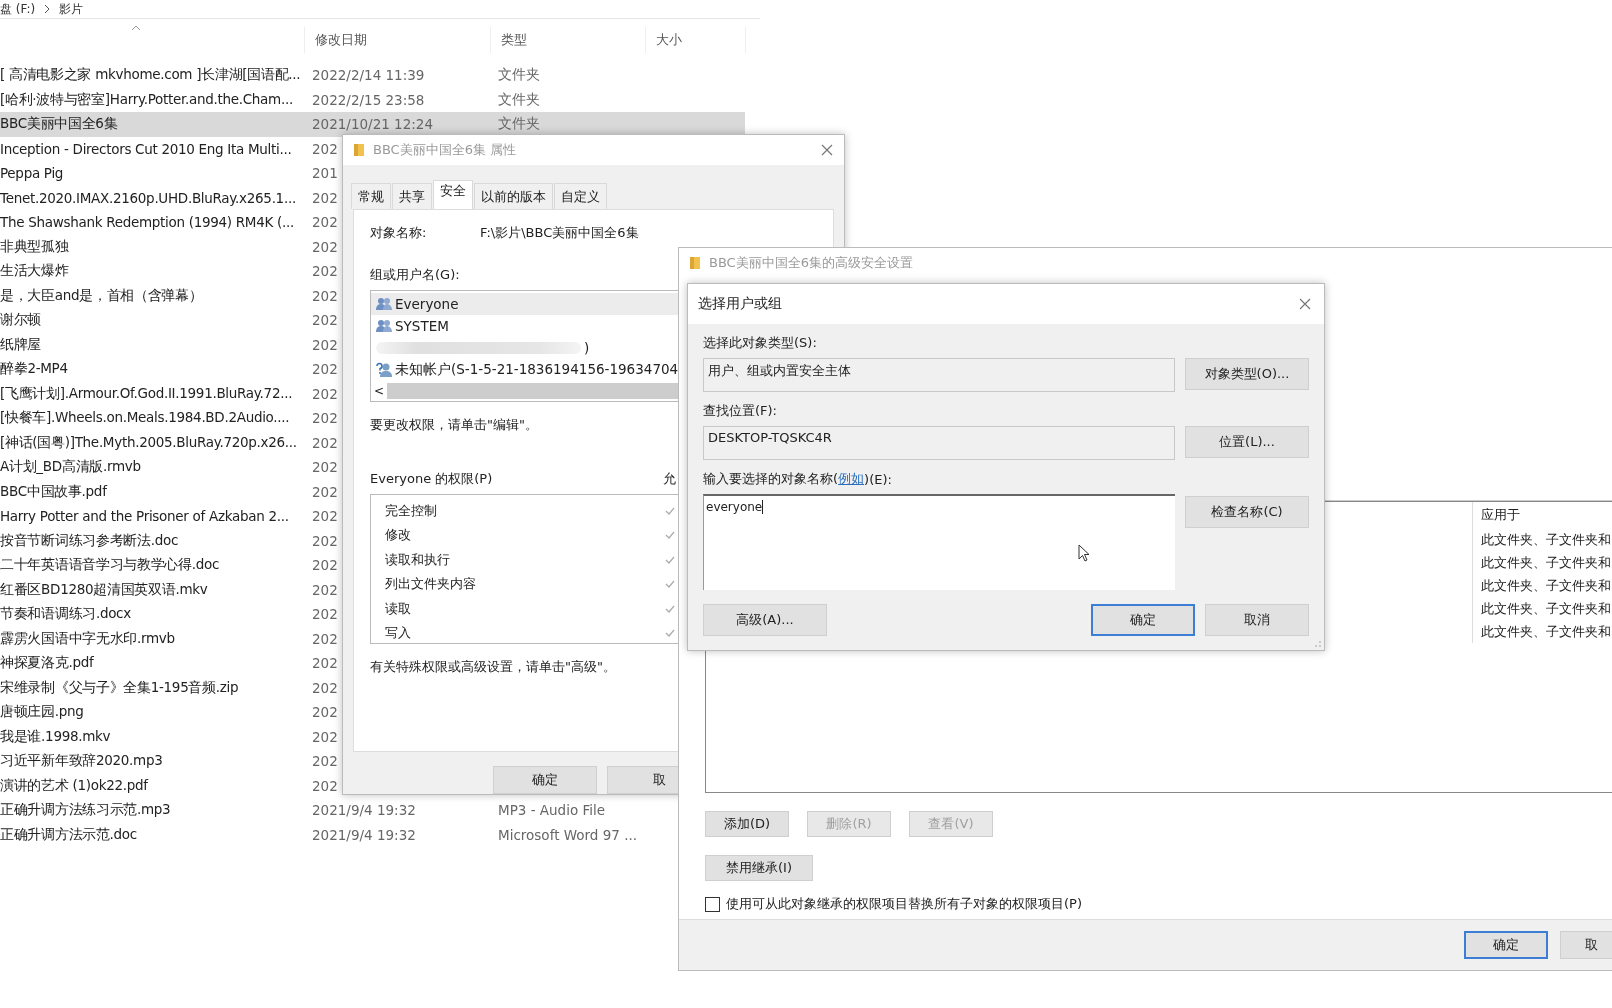 The height and width of the screenshot is (1008, 1612). What do you see at coordinates (55, 735) in the screenshot?
I see `file-name: 我是谁.1998.mkv` at bounding box center [55, 735].